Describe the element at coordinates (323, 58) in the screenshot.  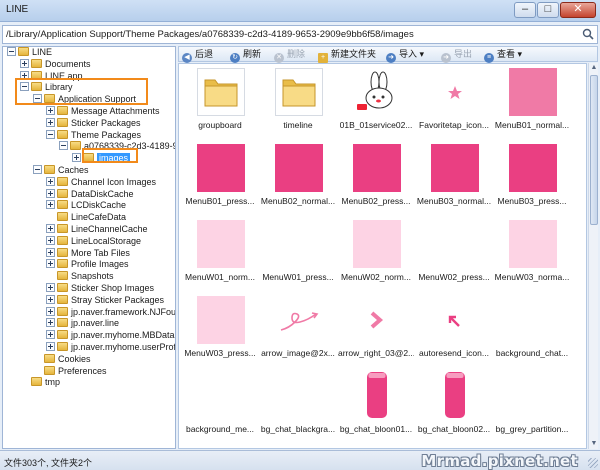
I see `new-folder-icon: +` at that location.